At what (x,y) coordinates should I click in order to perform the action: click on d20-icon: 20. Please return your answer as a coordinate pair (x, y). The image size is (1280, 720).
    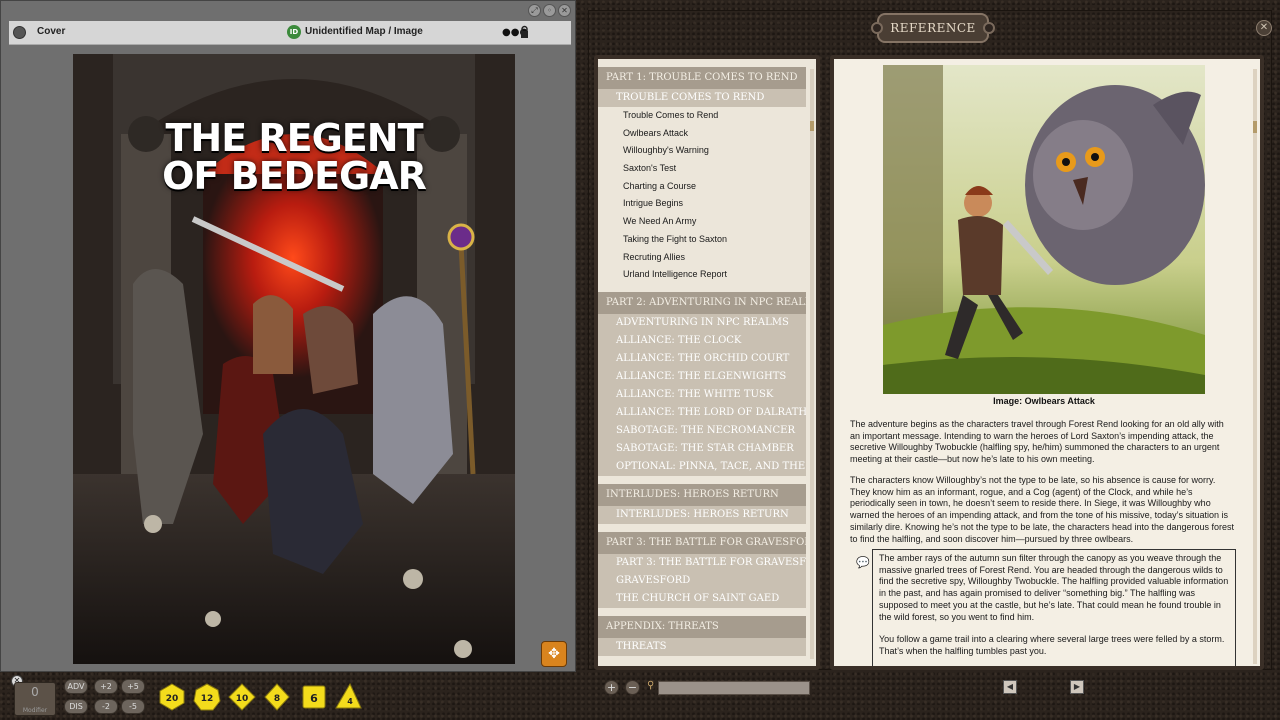
    Looking at the image, I should click on (172, 697).